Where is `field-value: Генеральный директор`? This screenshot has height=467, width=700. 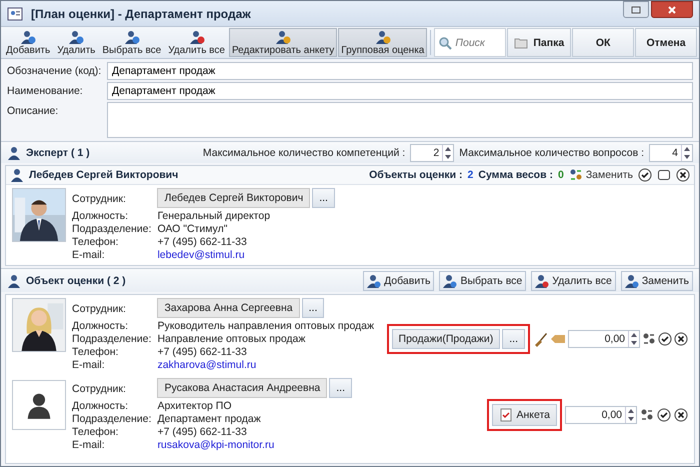 field-value: Генеральный директор is located at coordinates (214, 216).